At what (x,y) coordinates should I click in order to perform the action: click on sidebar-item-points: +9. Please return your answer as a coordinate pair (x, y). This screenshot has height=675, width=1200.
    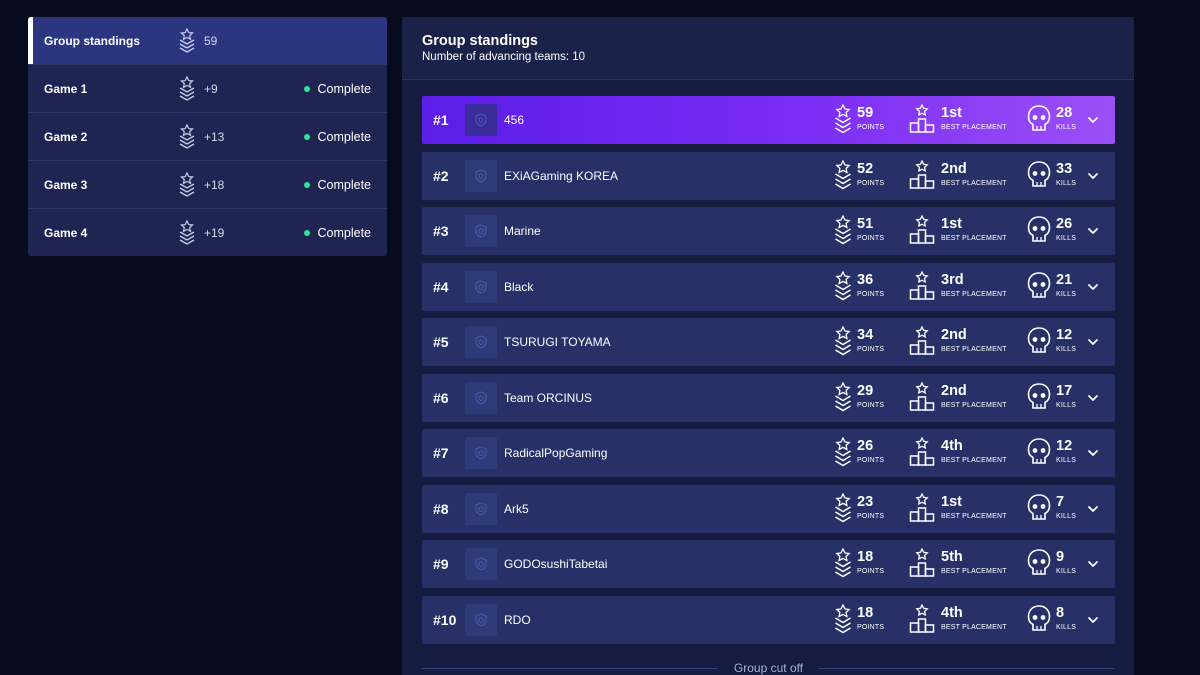
    Looking at the image, I should click on (211, 88).